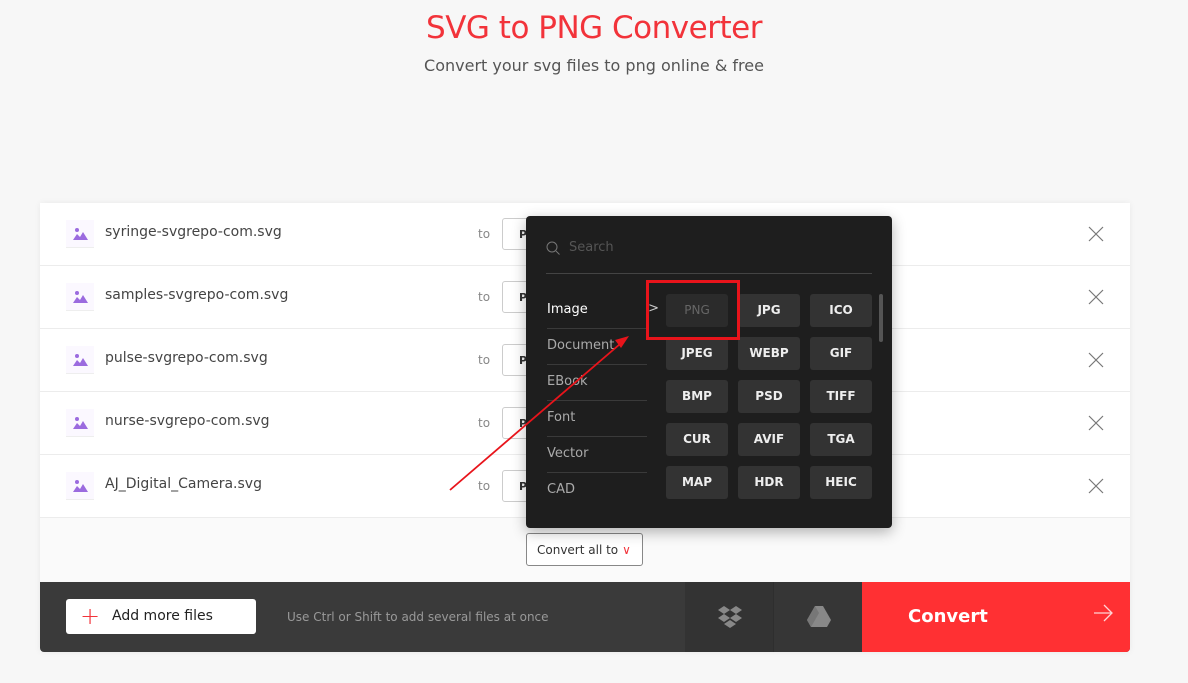 This screenshot has width=1188, height=683. What do you see at coordinates (841, 439) in the screenshot?
I see `format-tga: TGA` at bounding box center [841, 439].